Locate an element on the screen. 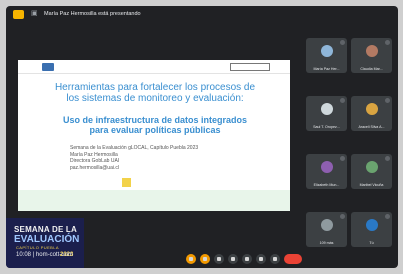 The image size is (403, 274). participant-tile: Maribel Vicuña is located at coordinates (371, 171).